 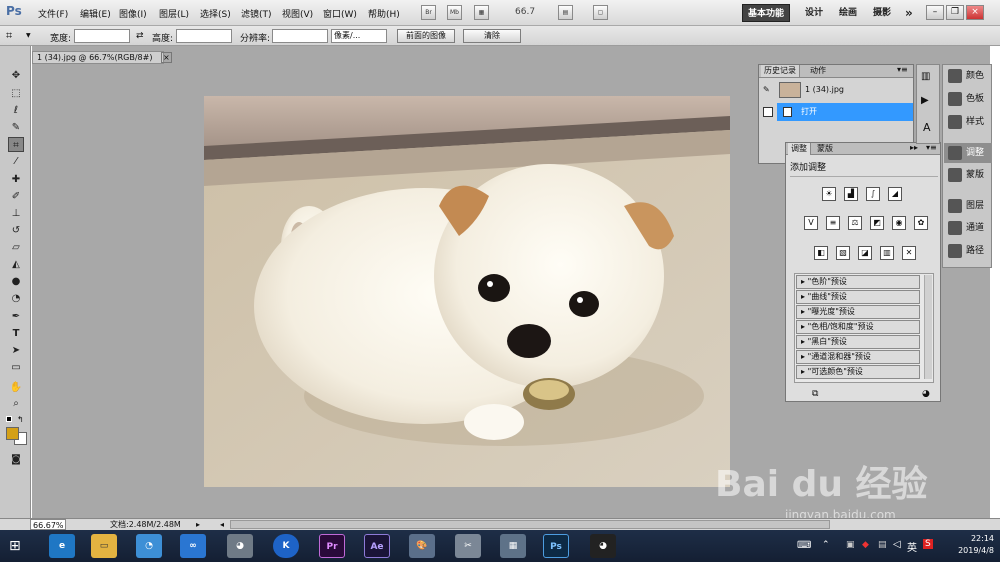 What do you see at coordinates (914, 147) in the screenshot?
I see `collapse-icon: ▸▸` at bounding box center [914, 147].